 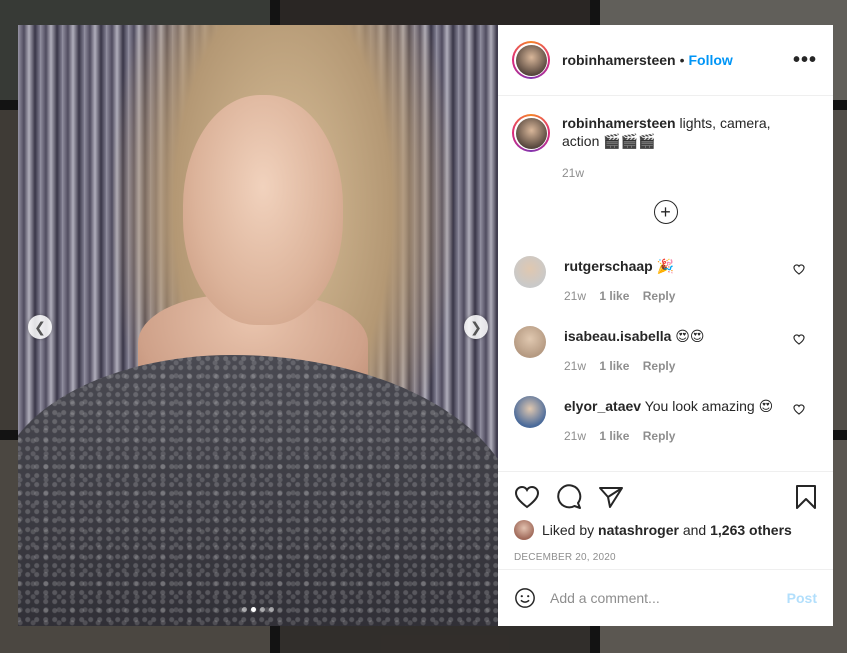 What do you see at coordinates (694, 530) in the screenshot?
I see `likes-middle: and` at bounding box center [694, 530].